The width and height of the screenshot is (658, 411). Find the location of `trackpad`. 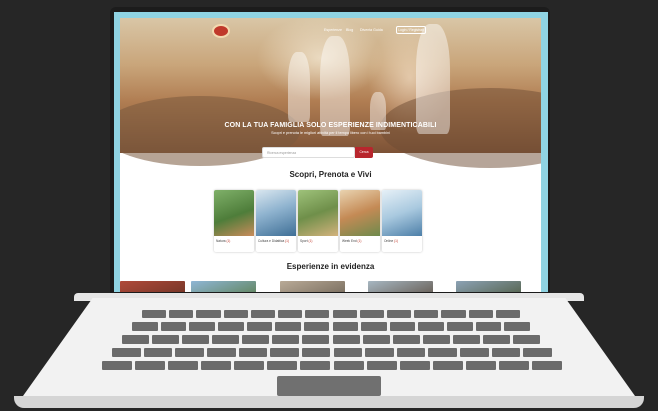

trackpad is located at coordinates (329, 386).